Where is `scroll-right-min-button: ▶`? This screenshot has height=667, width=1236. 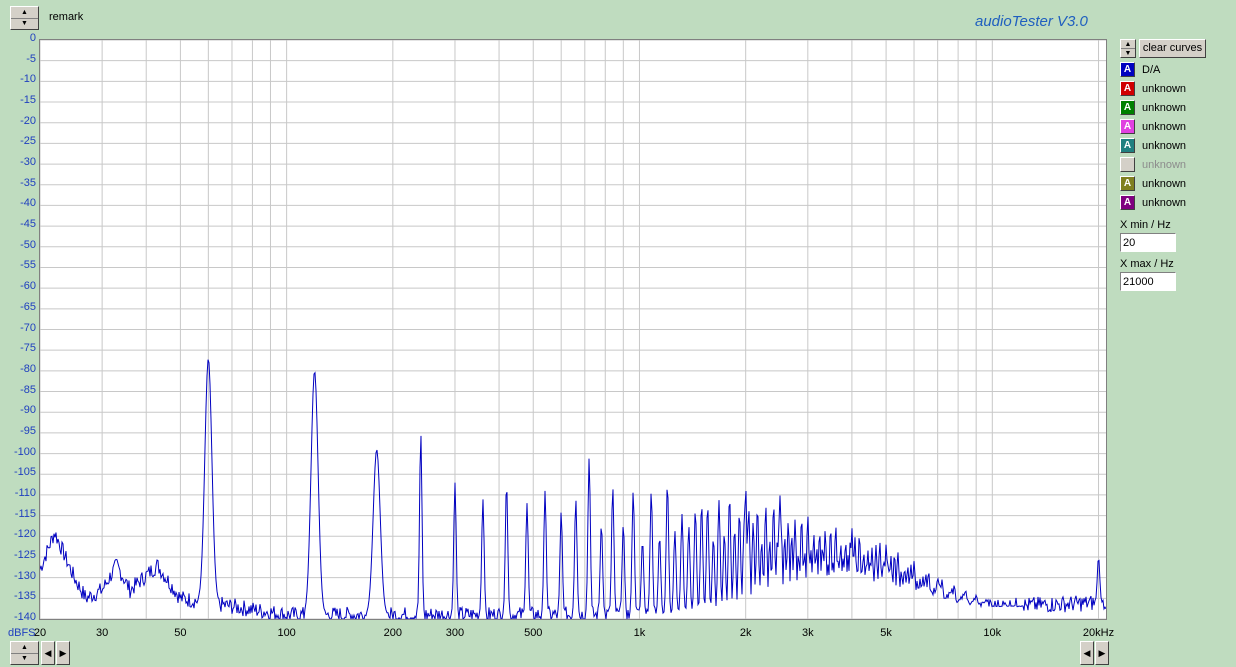
scroll-right-min-button: ▶ is located at coordinates (63, 653).